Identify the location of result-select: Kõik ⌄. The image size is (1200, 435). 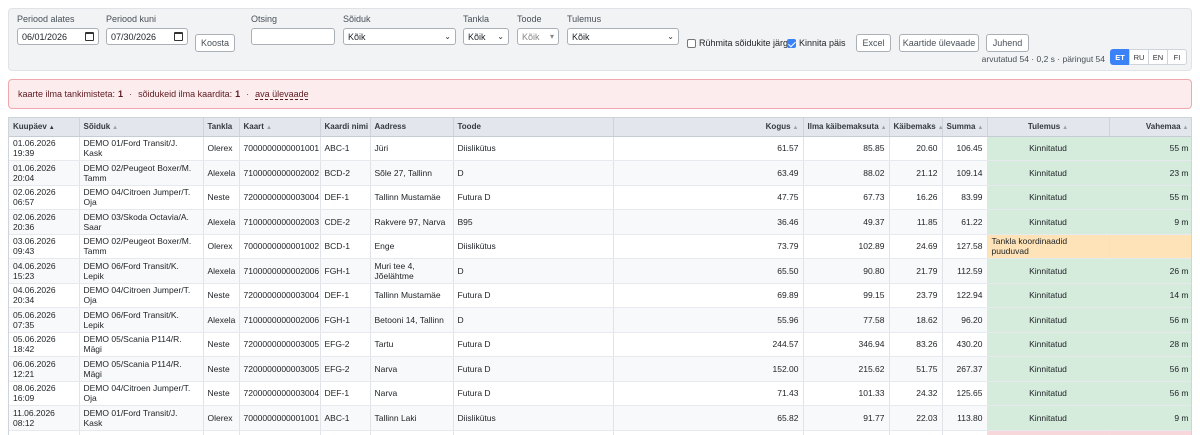
(623, 36).